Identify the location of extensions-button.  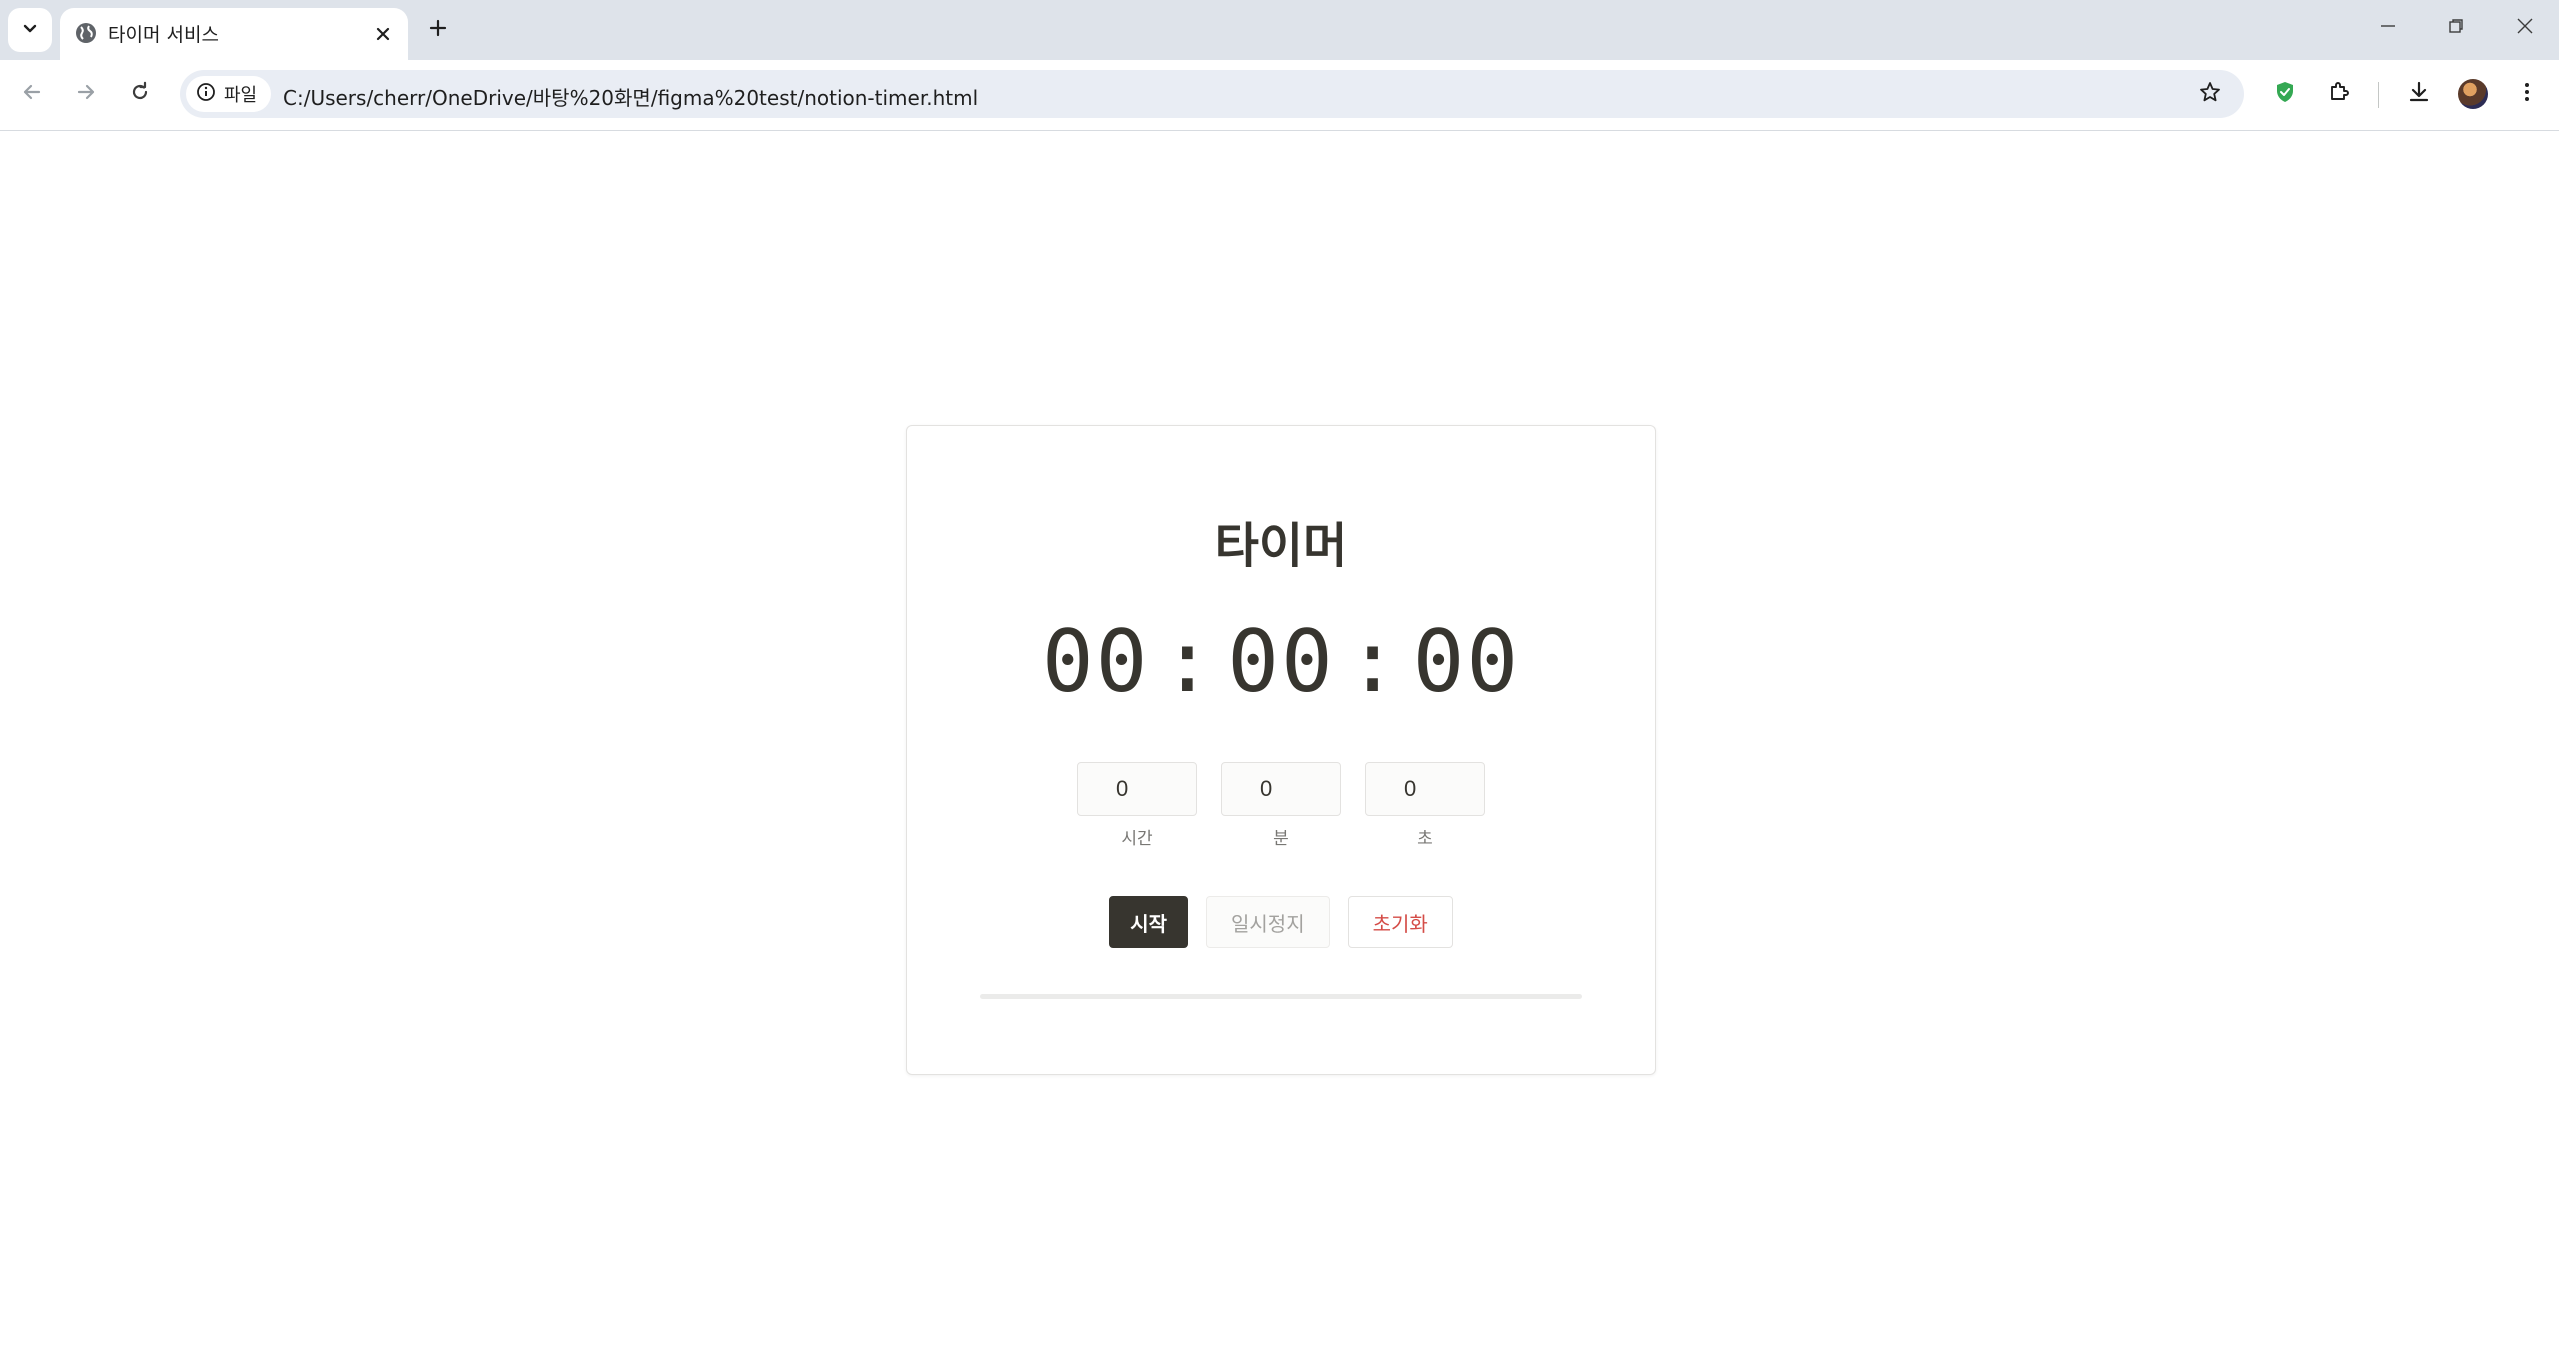
(2339, 94).